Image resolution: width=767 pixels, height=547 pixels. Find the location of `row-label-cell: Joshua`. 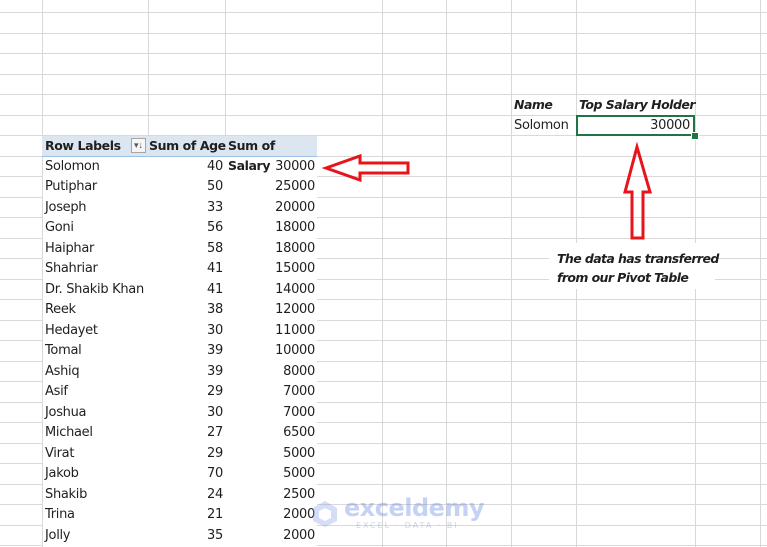

row-label-cell: Joshua is located at coordinates (66, 413).